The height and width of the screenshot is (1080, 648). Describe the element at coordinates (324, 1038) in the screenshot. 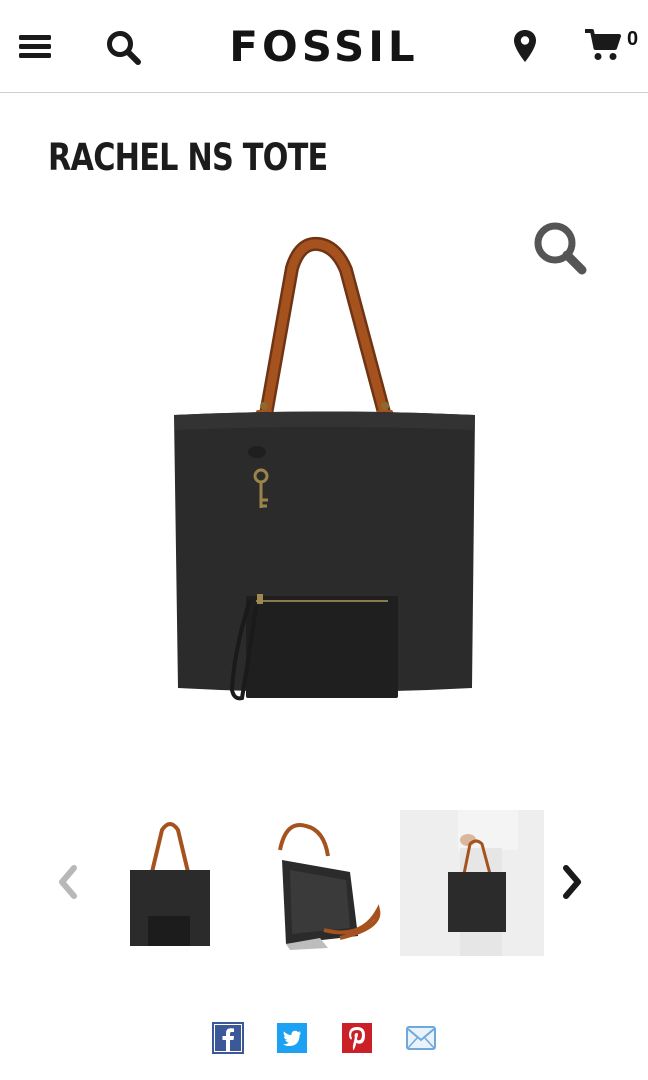

I see `social-share-bar` at that location.